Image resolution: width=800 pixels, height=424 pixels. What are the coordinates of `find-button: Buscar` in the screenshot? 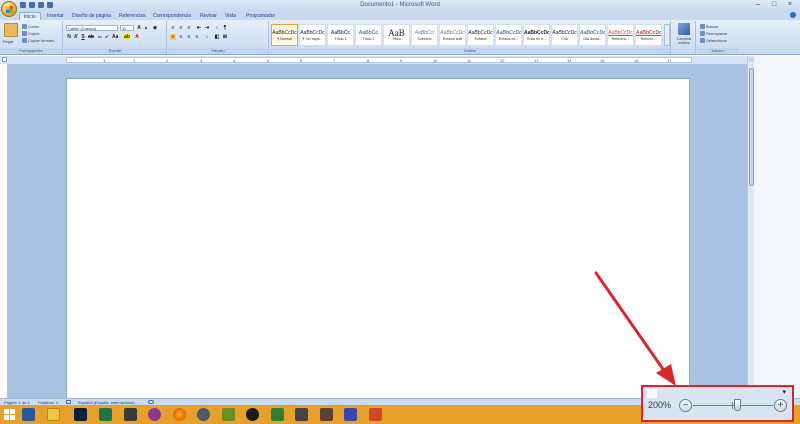 It's located at (709, 27).